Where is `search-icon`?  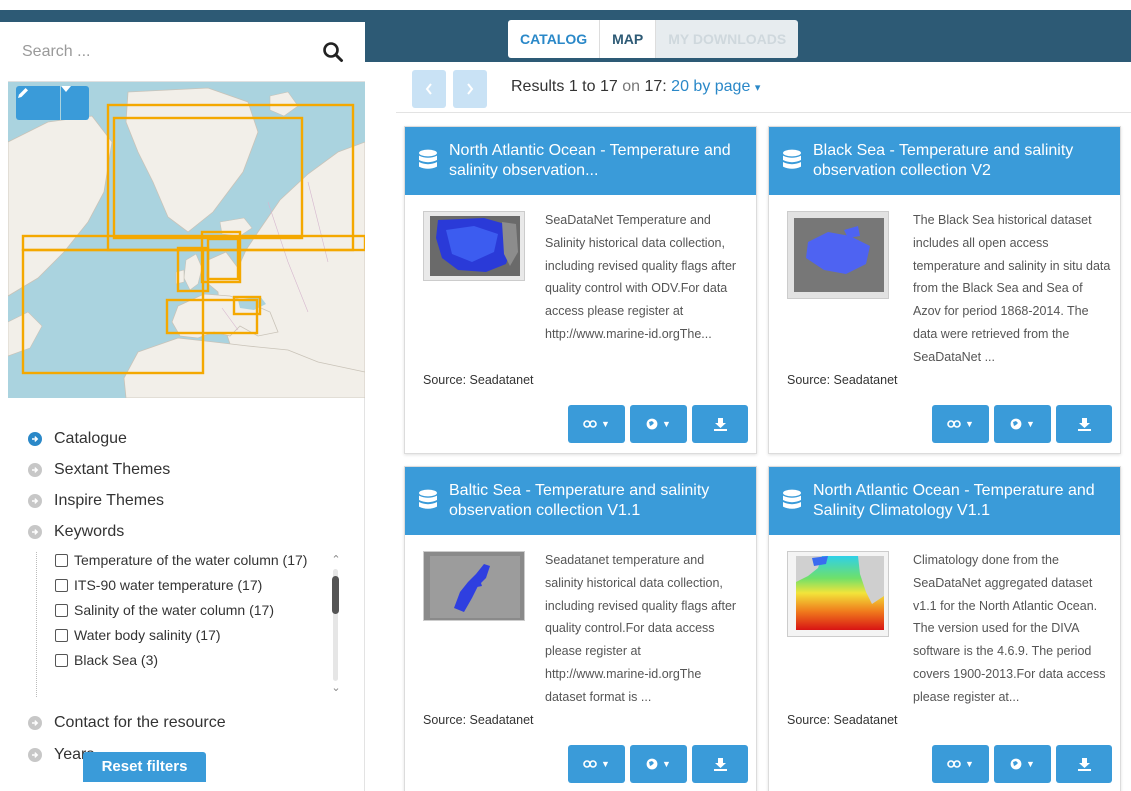 search-icon is located at coordinates (333, 52).